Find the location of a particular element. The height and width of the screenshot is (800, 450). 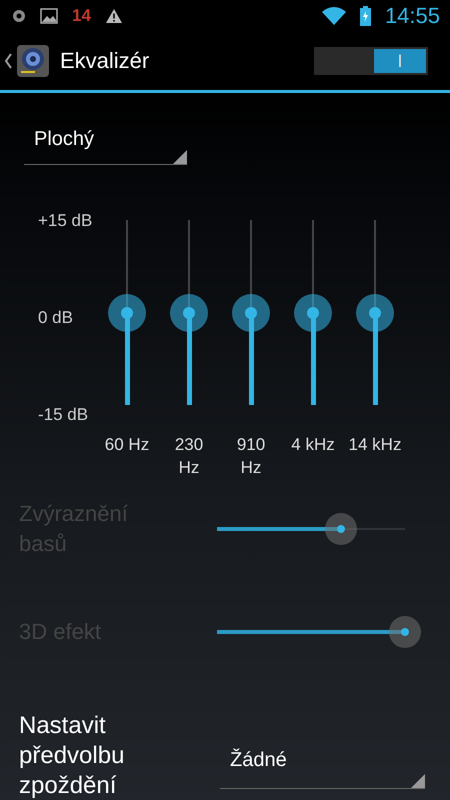

frequency-label: 230 Hz is located at coordinates (189, 456).